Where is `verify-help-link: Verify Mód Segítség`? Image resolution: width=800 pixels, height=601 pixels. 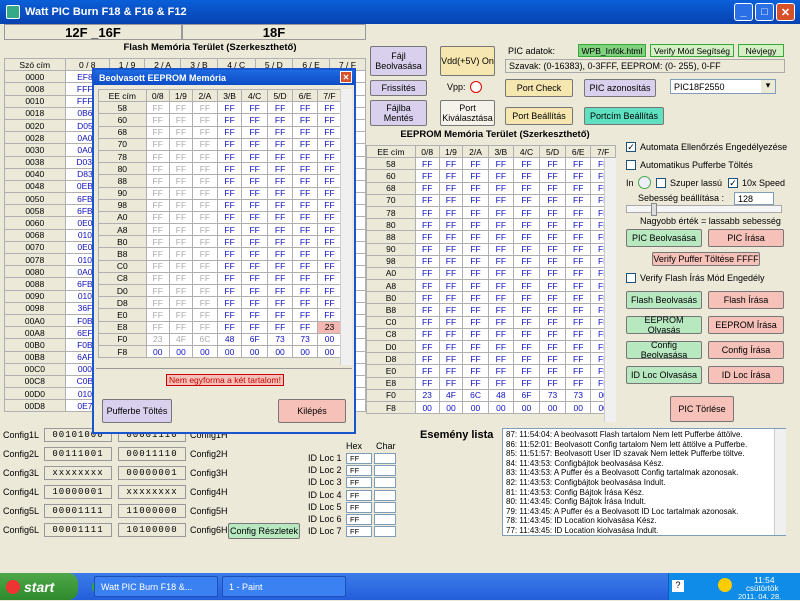 verify-help-link: Verify Mód Segítség is located at coordinates (692, 50).